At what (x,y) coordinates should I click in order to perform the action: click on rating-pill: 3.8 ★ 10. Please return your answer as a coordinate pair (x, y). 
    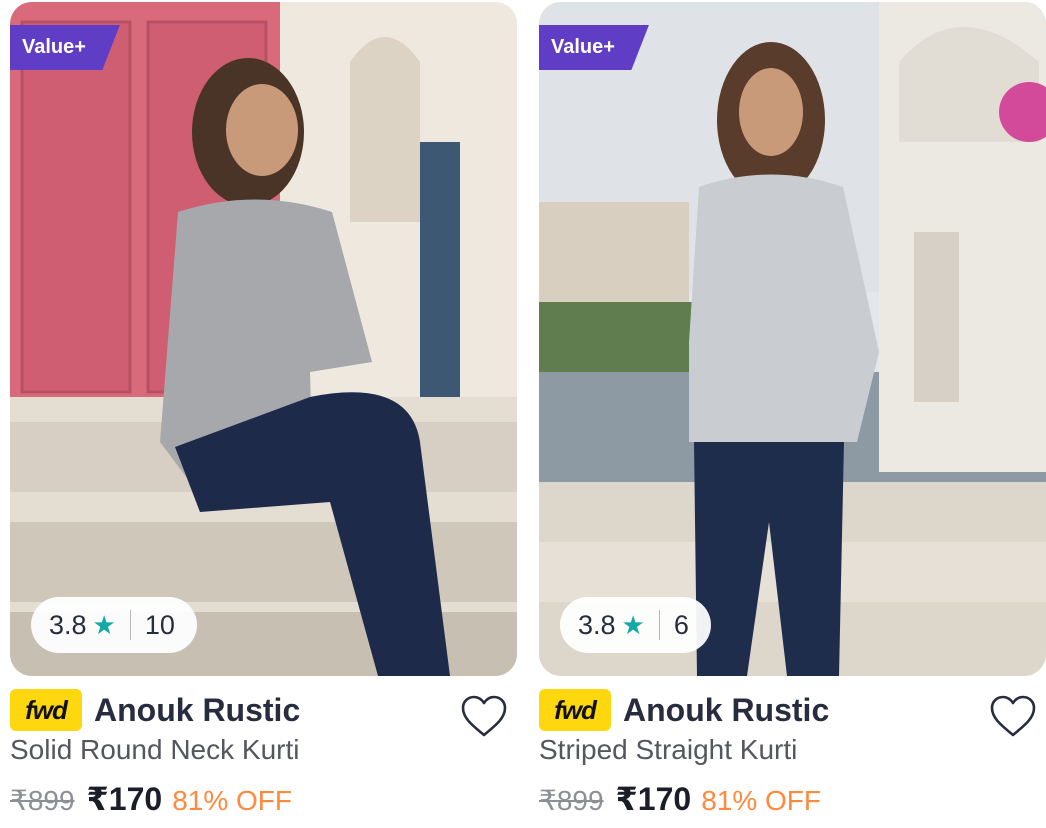
    Looking at the image, I should click on (114, 625).